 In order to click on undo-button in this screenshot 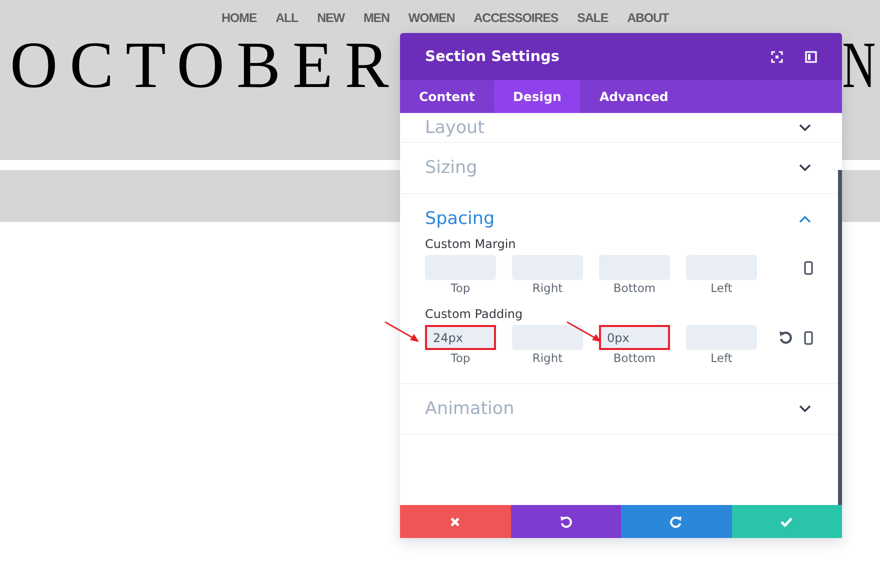, I will do `click(565, 521)`.